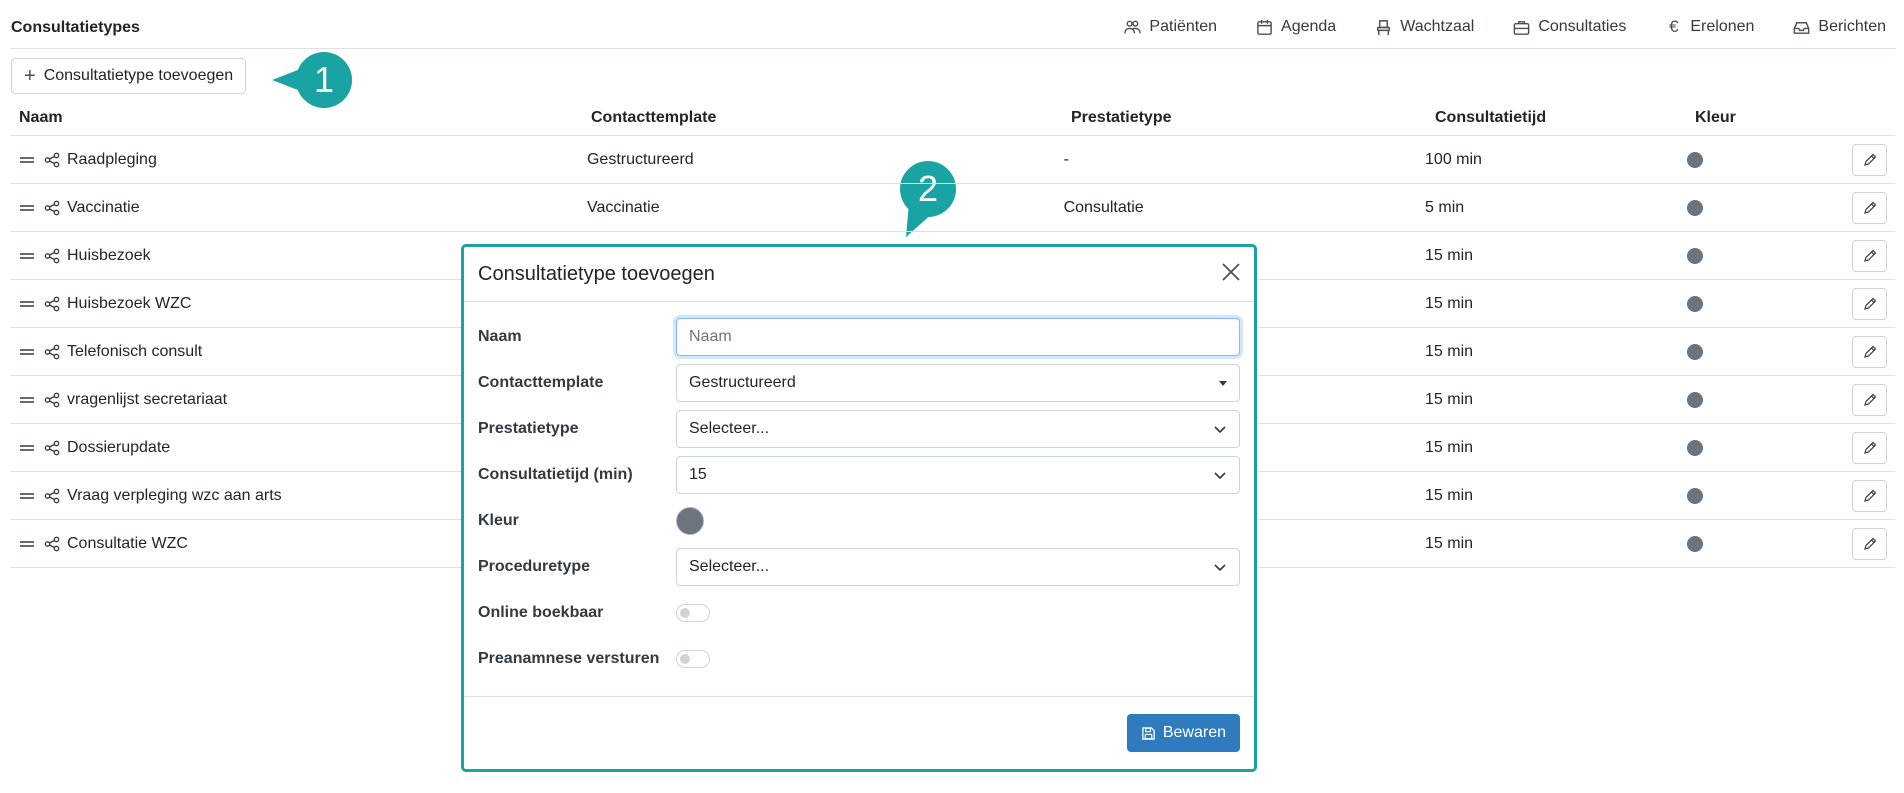 This screenshot has width=1904, height=793. What do you see at coordinates (1148, 733) in the screenshot?
I see `floppy-disk-icon` at bounding box center [1148, 733].